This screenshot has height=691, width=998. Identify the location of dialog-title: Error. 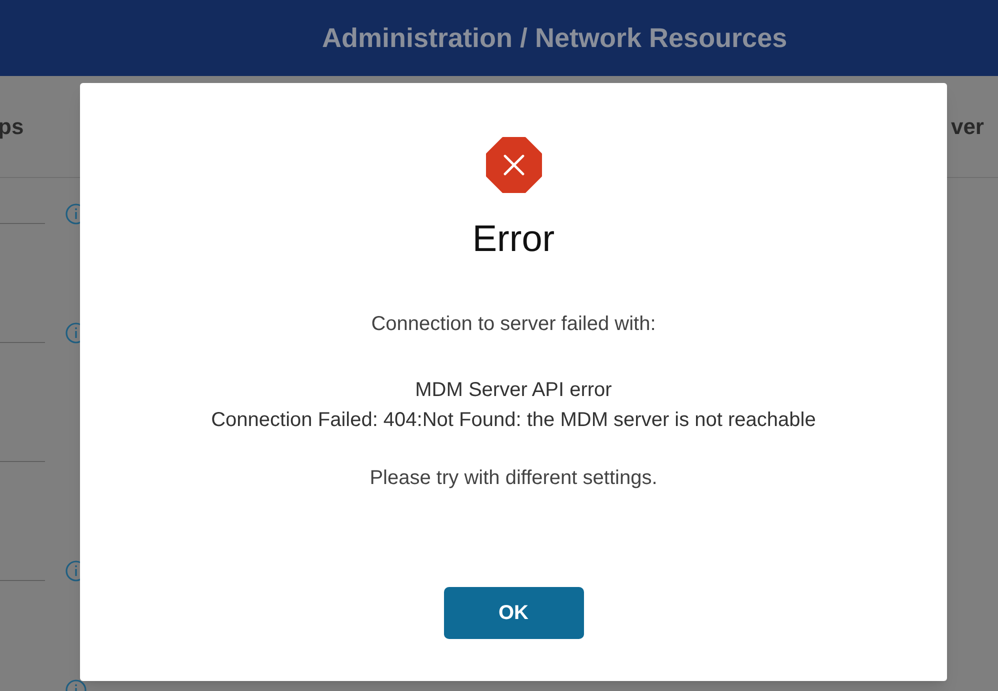
(513, 239).